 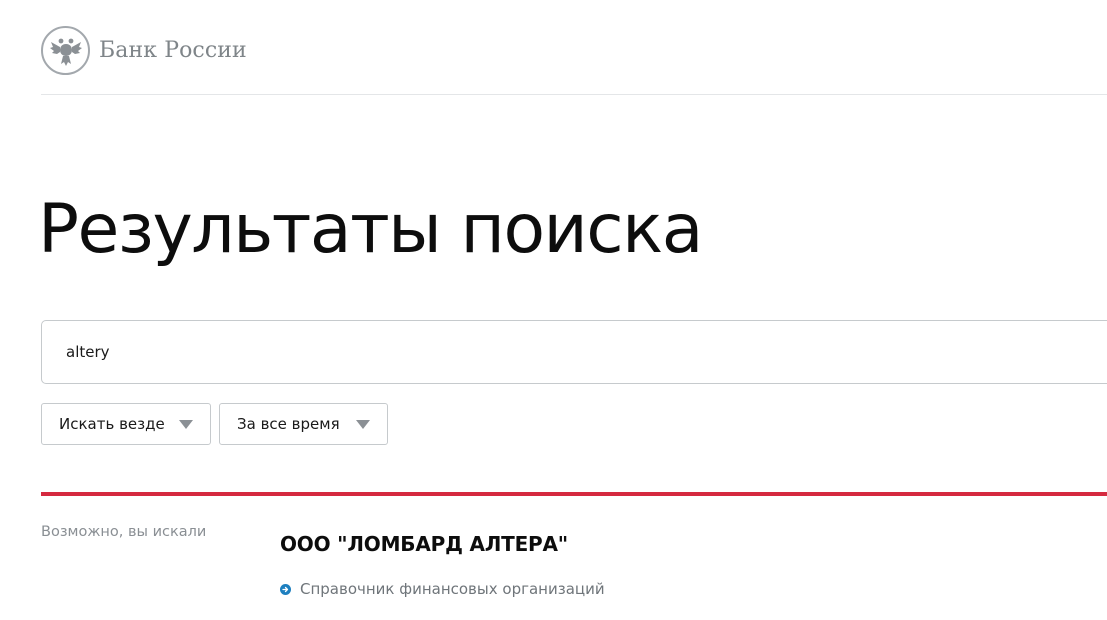 I want to click on page-title: Результаты поиска, so click(x=370, y=229).